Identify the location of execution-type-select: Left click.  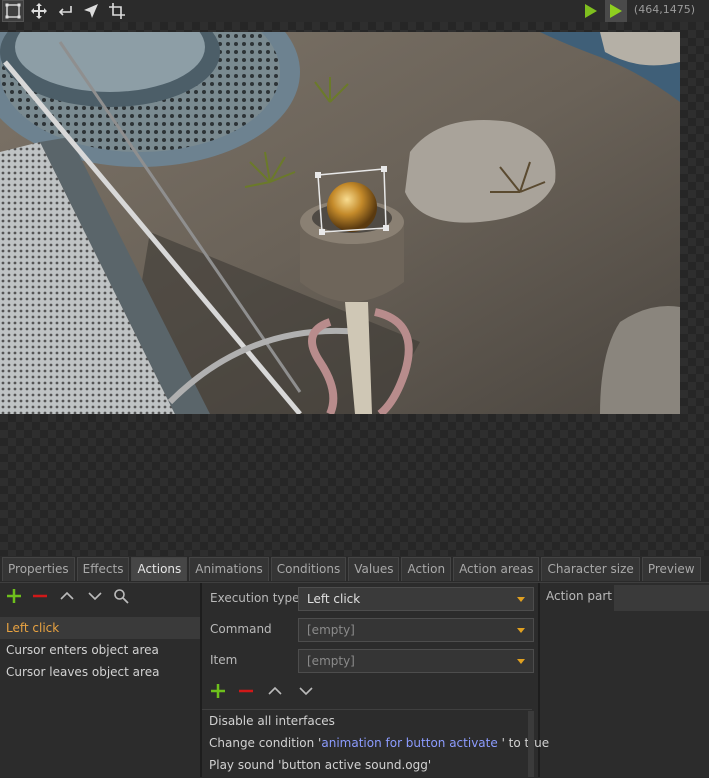
(416, 599).